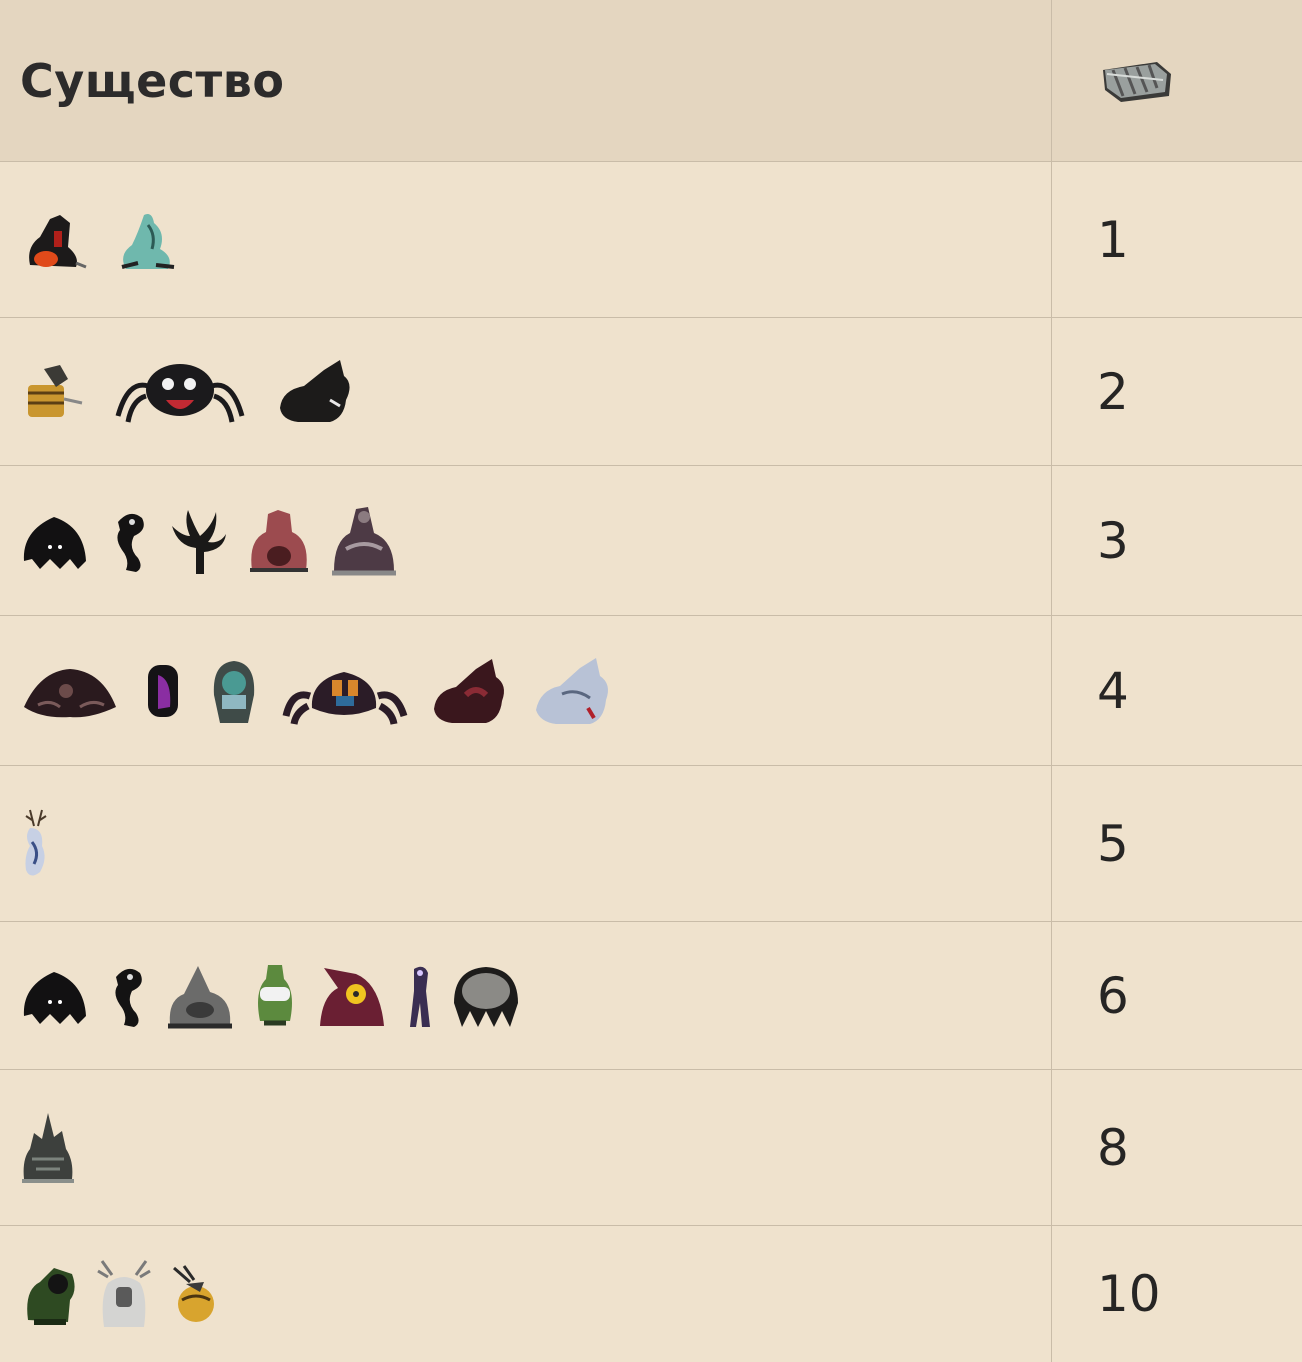 The image size is (1302, 1362). Describe the element at coordinates (1177, 843) in the screenshot. I see `value-cell: 5` at that location.